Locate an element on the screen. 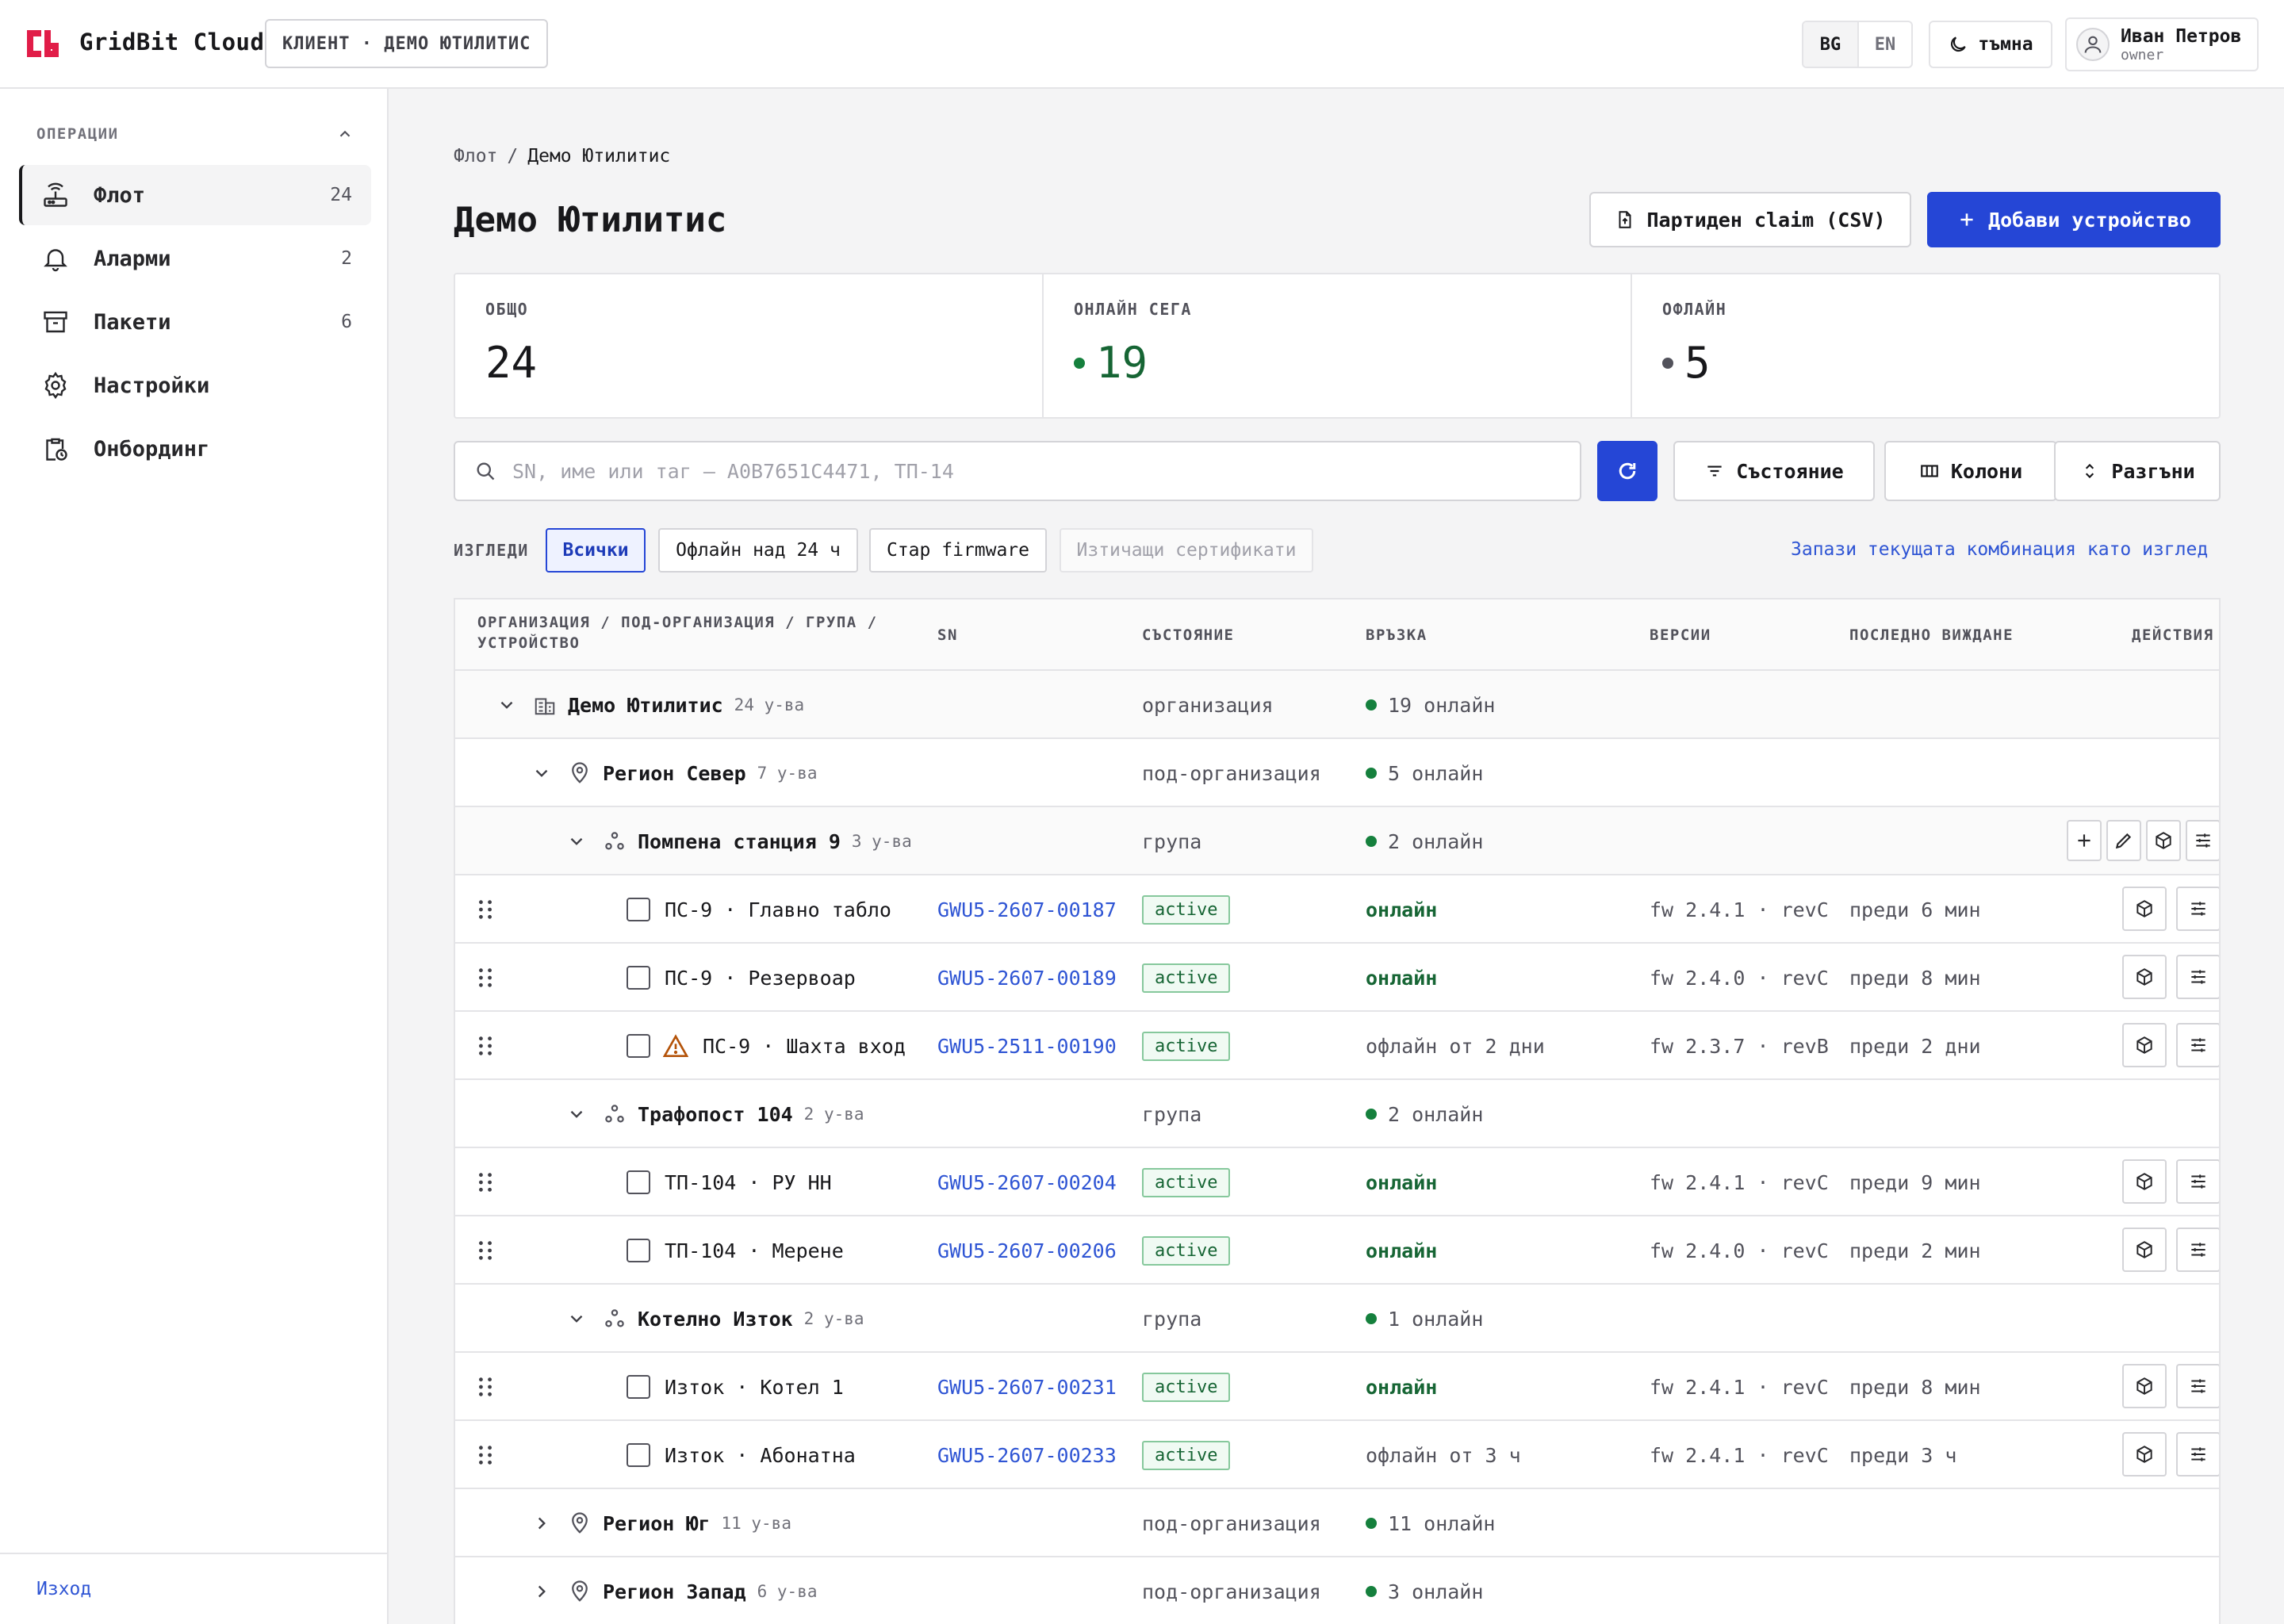  expand-button: Разгъни is located at coordinates (2137, 471).